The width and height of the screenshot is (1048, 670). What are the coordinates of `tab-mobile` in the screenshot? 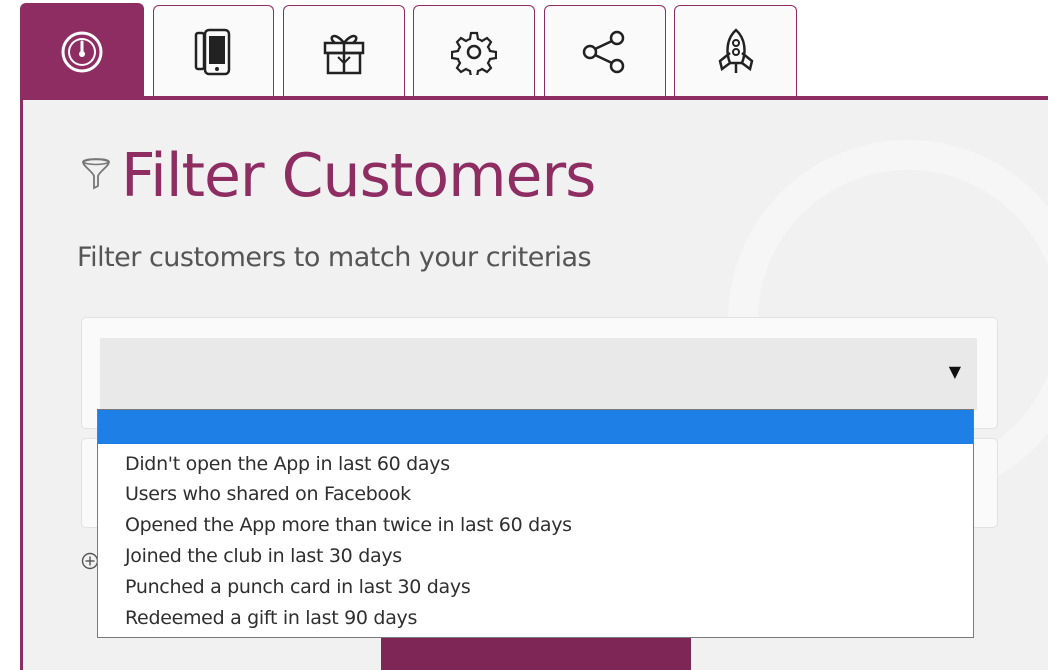 It's located at (213, 51).